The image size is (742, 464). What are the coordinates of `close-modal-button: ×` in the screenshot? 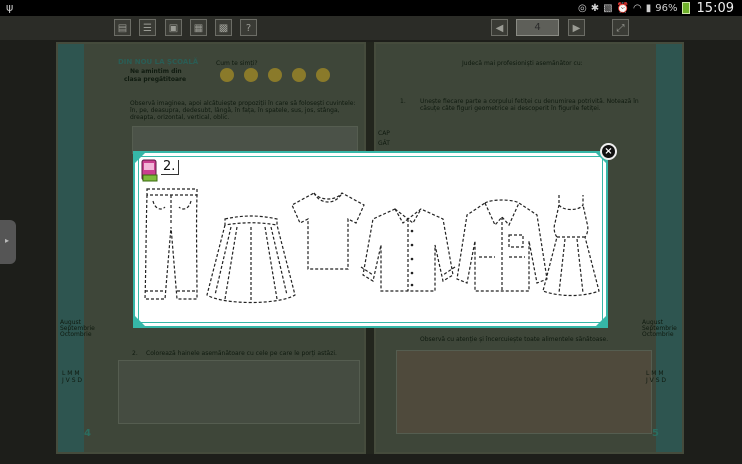 It's located at (608, 151).